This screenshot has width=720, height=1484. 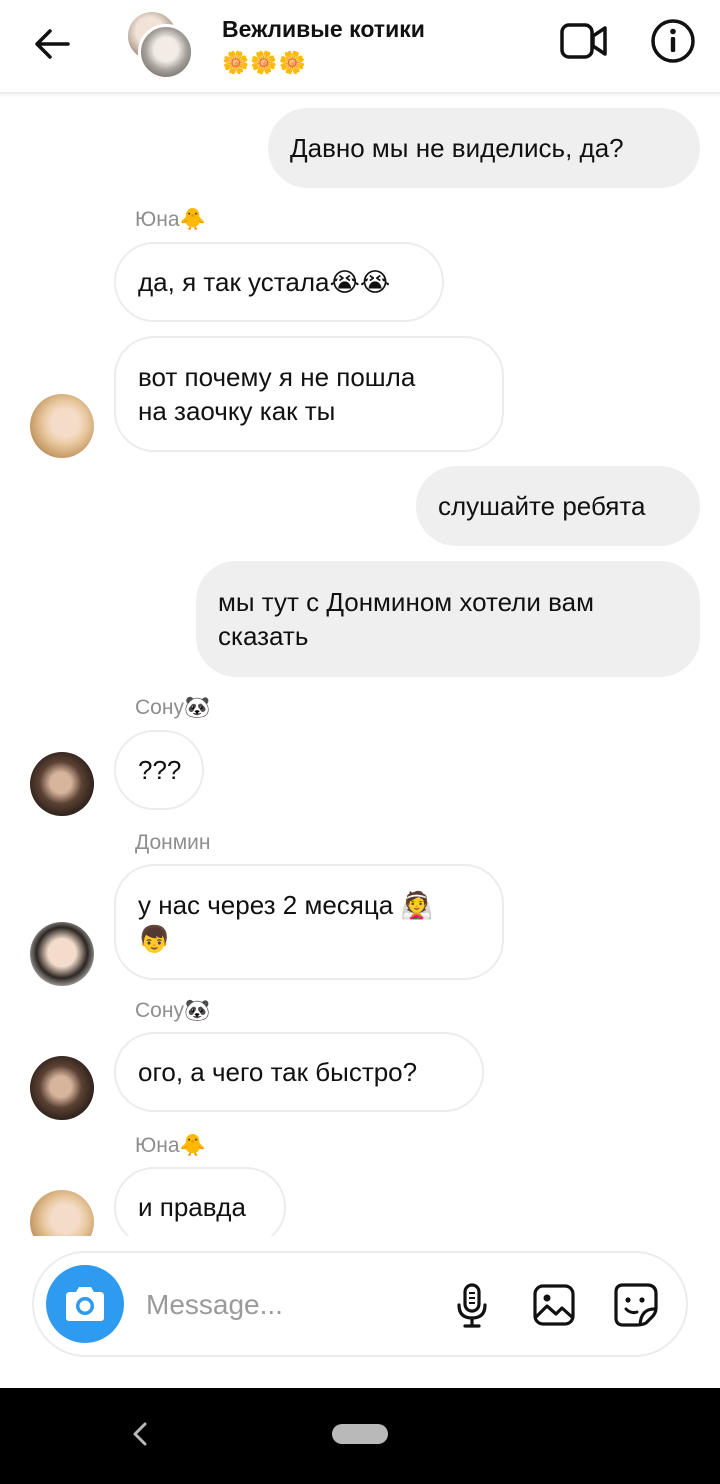 I want to click on microphone-icon, so click(x=472, y=1305).